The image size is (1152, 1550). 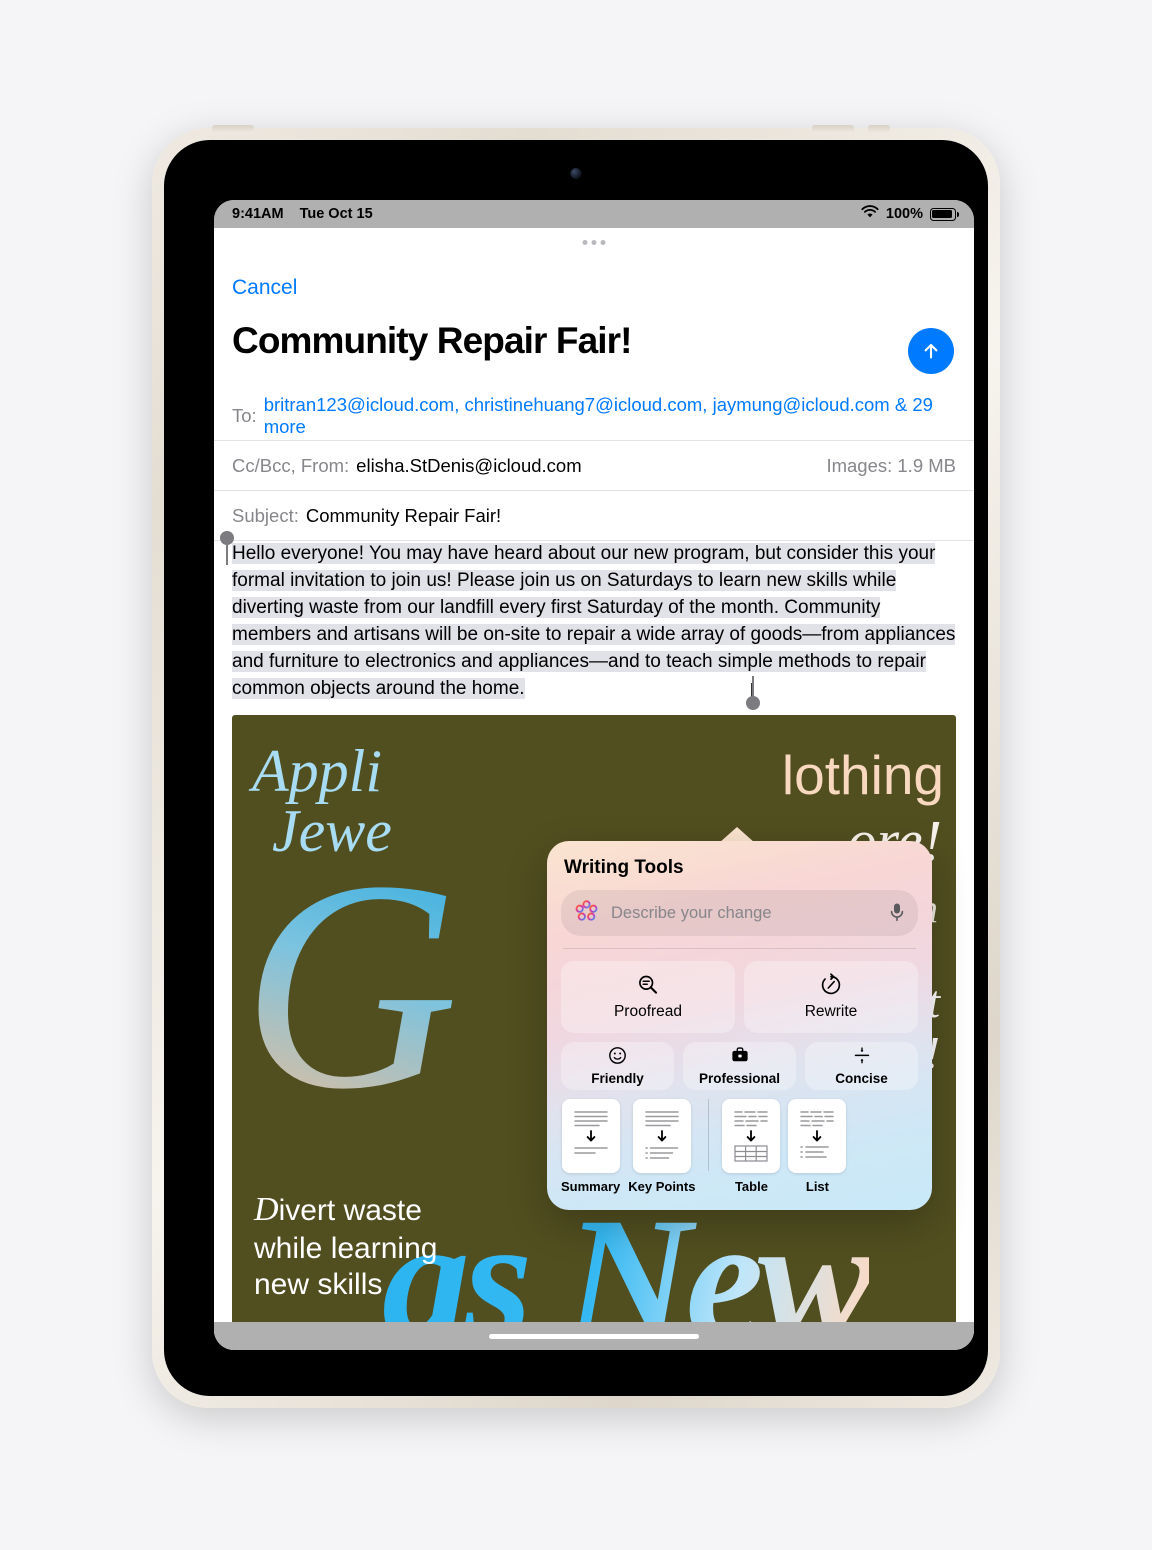 I want to click on list-card-button: List, so click(x=817, y=1146).